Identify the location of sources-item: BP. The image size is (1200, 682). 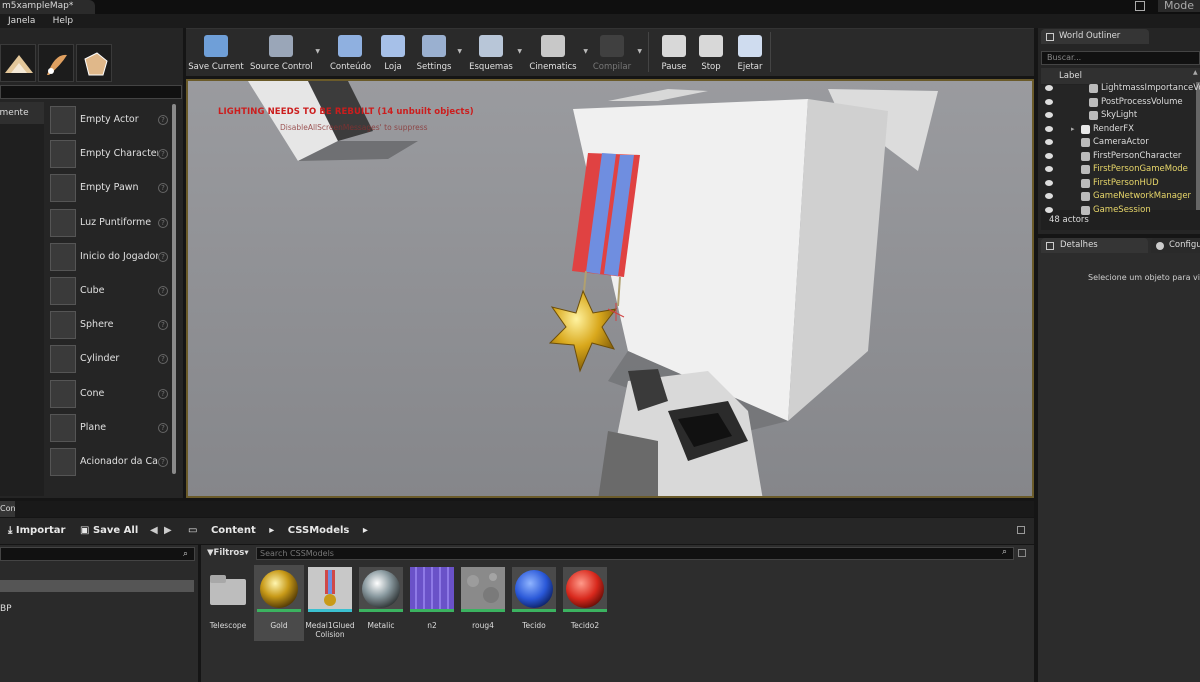
(6, 609).